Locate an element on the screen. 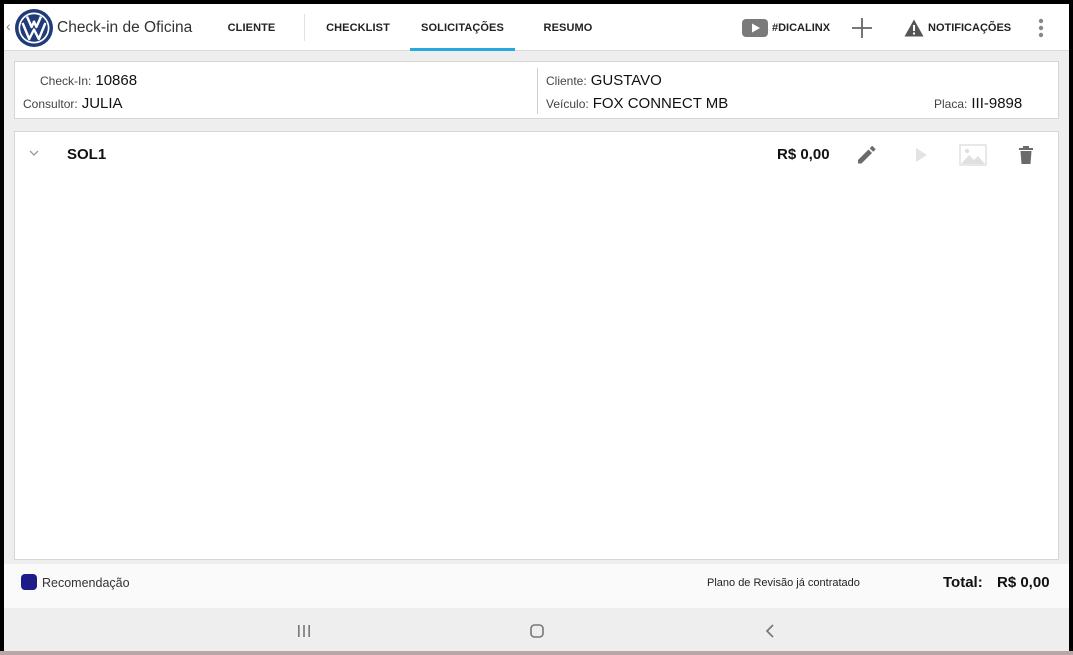 This screenshot has width=1073, height=655. solicitation-title: SOL1 is located at coordinates (86, 154).